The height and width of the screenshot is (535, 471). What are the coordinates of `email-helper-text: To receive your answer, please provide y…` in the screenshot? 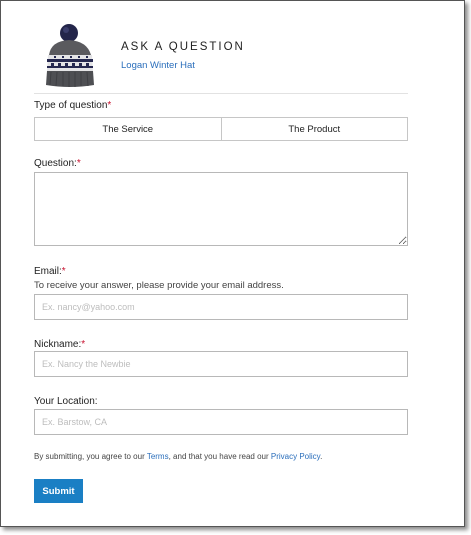 It's located at (159, 285).